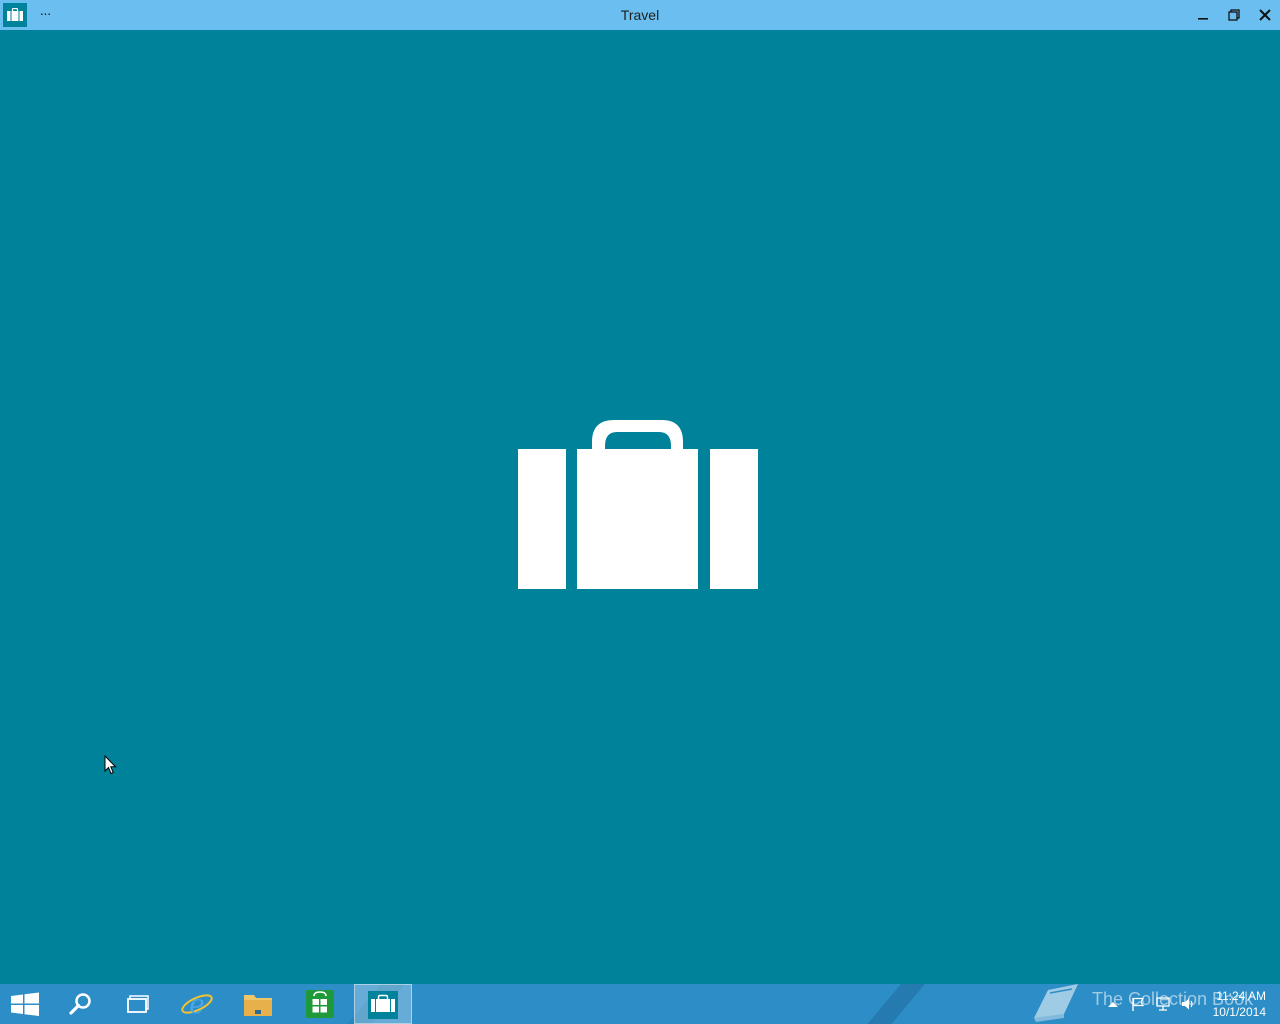 The height and width of the screenshot is (1024, 1280). I want to click on internet-explorer-button: e, so click(197, 1004).